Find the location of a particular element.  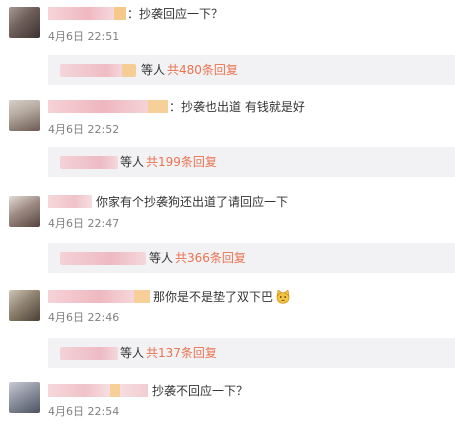

reply-count-link: 共366条回复 is located at coordinates (210, 258).